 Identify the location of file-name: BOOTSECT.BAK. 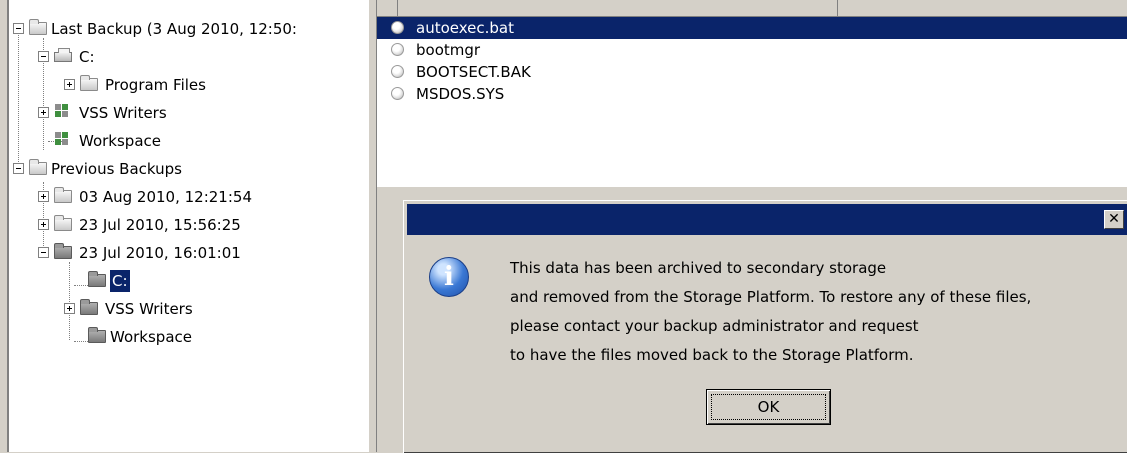
(473, 72).